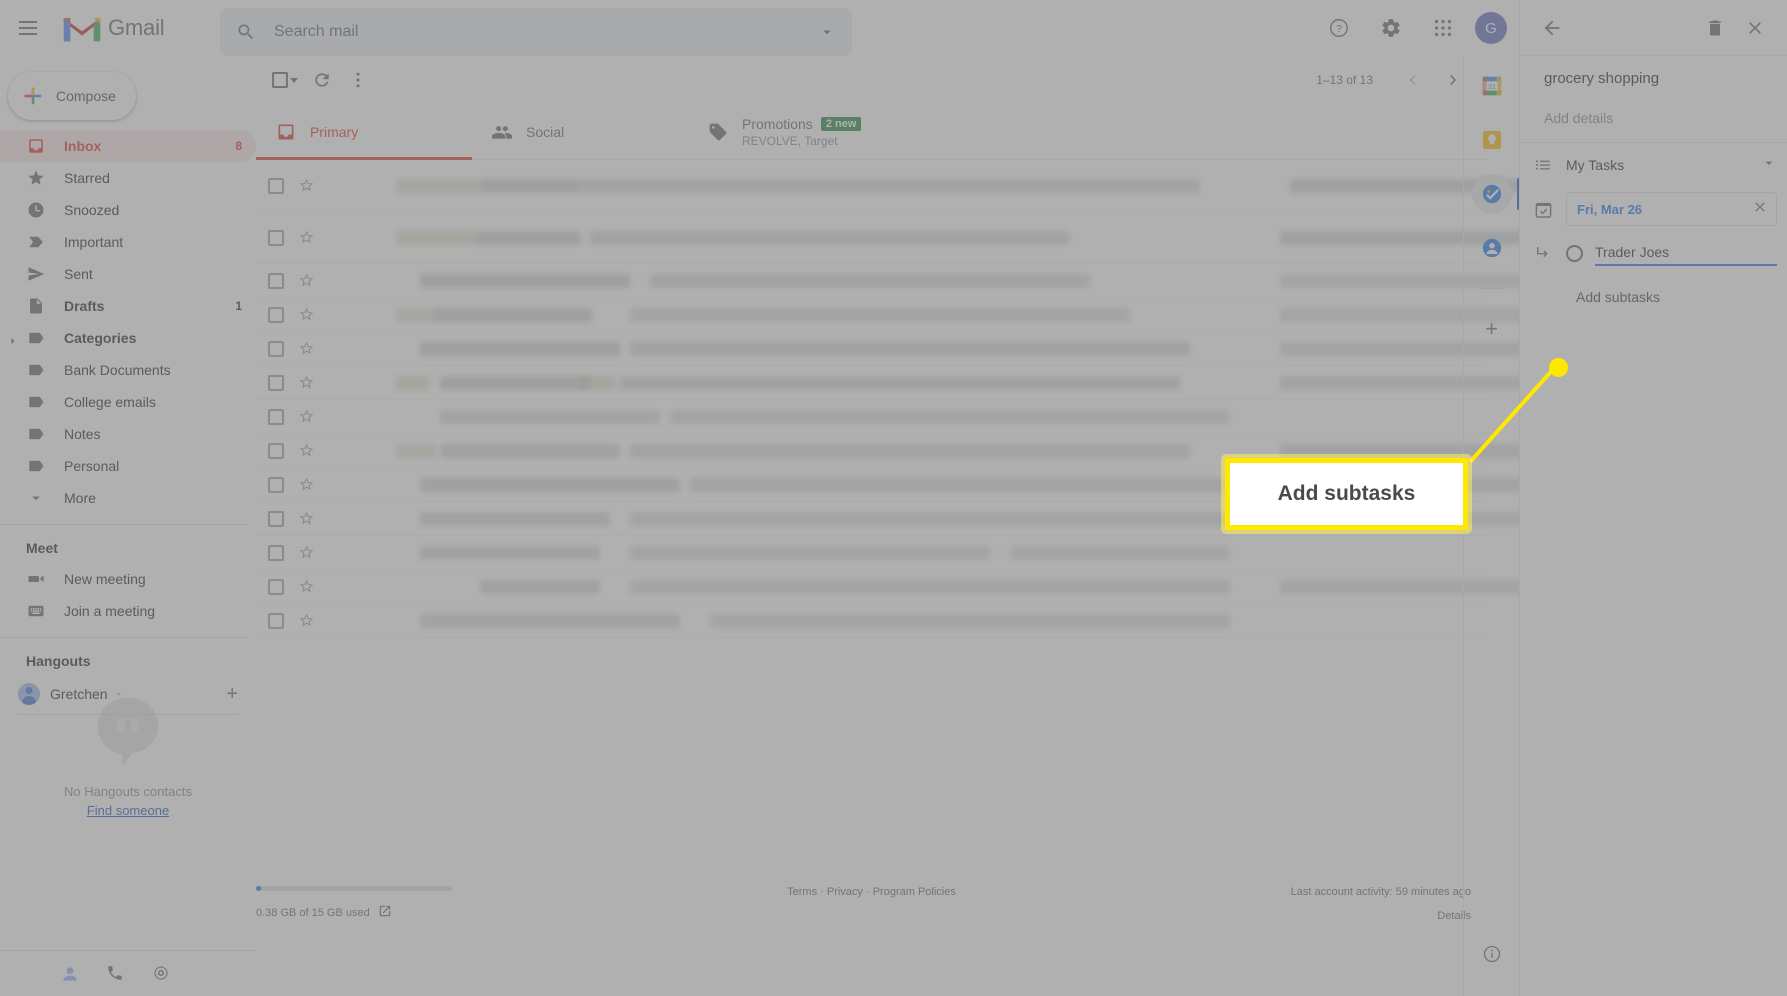  What do you see at coordinates (1496, 194) in the screenshot?
I see `google-tasks-icon` at bounding box center [1496, 194].